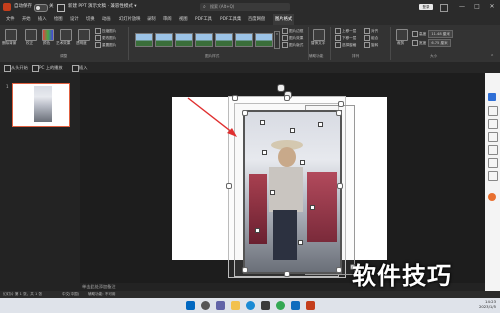 This screenshot has height=313, width=500. Describe the element at coordinates (190, 305) in the screenshot. I see `windows-start-icon` at that location.